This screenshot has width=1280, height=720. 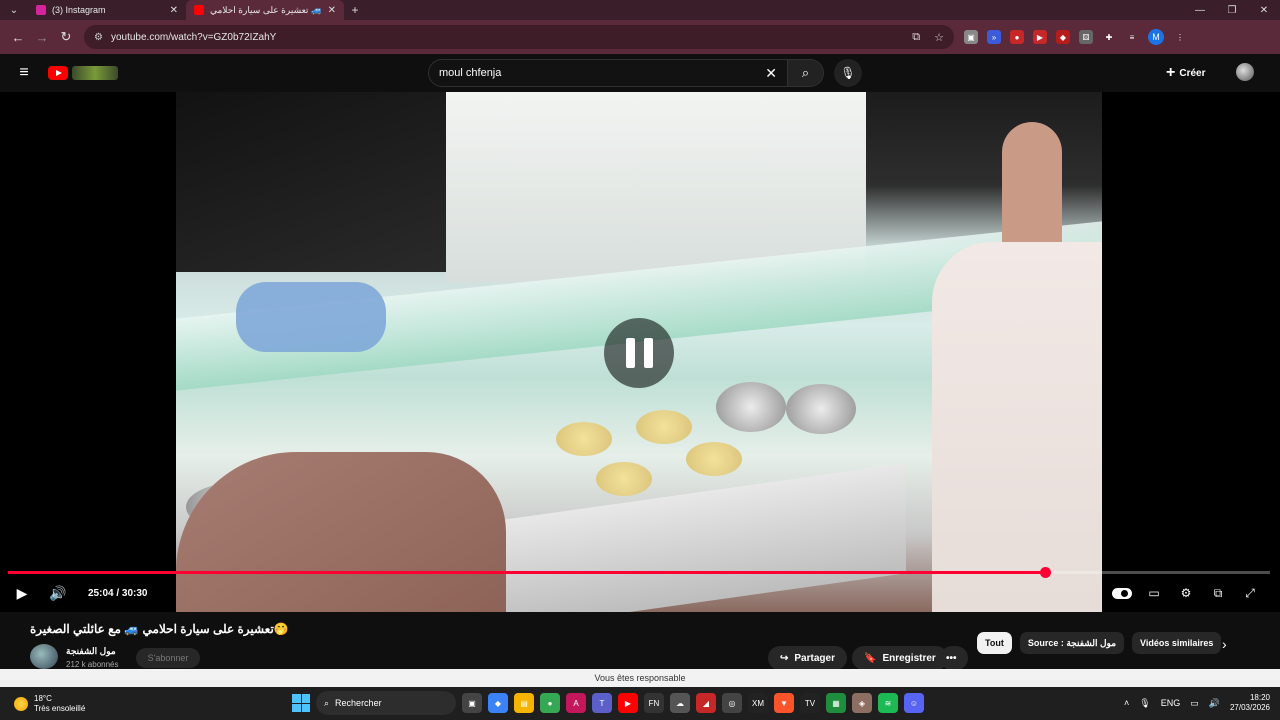 What do you see at coordinates (95, 73) in the screenshot?
I see `youtube-doodle-logo` at bounding box center [95, 73].